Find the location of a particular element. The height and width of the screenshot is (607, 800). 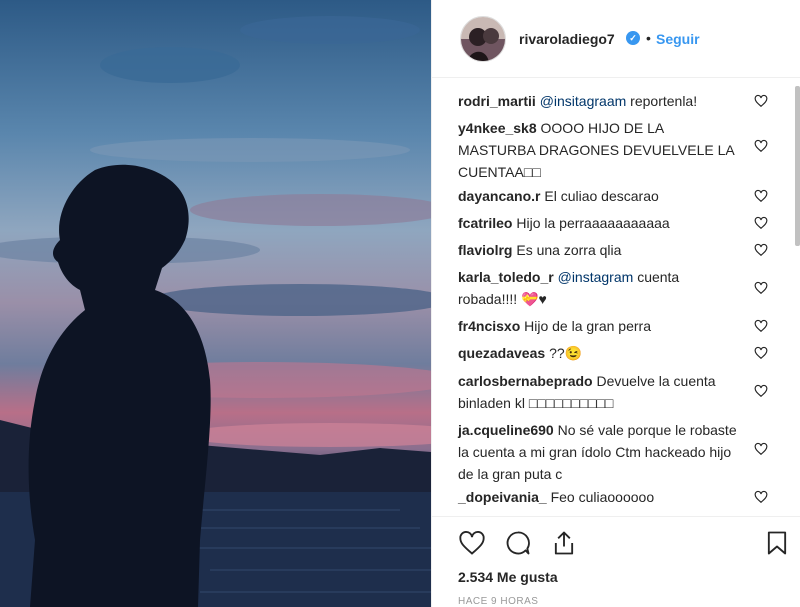

share-icon is located at coordinates (564, 543).